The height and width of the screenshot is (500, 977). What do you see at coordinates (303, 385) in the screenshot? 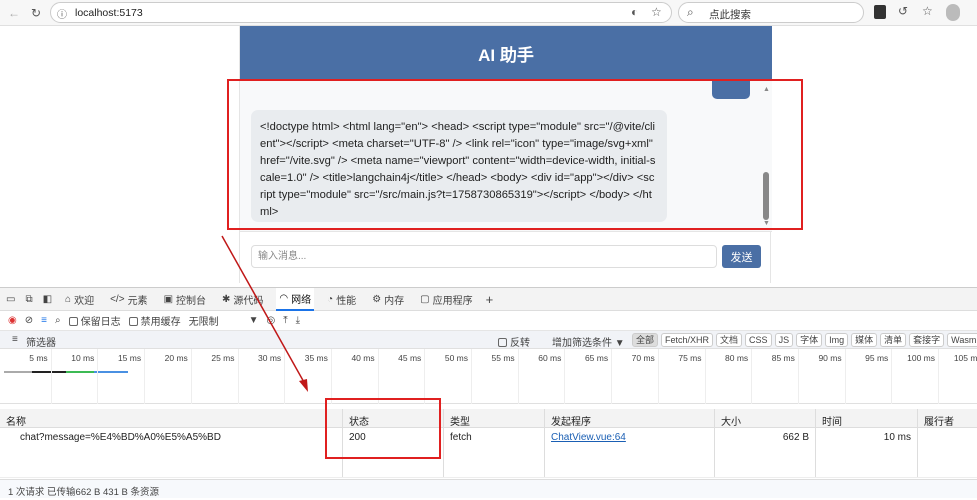
I see `annotation-arrowhead` at bounding box center [303, 385].